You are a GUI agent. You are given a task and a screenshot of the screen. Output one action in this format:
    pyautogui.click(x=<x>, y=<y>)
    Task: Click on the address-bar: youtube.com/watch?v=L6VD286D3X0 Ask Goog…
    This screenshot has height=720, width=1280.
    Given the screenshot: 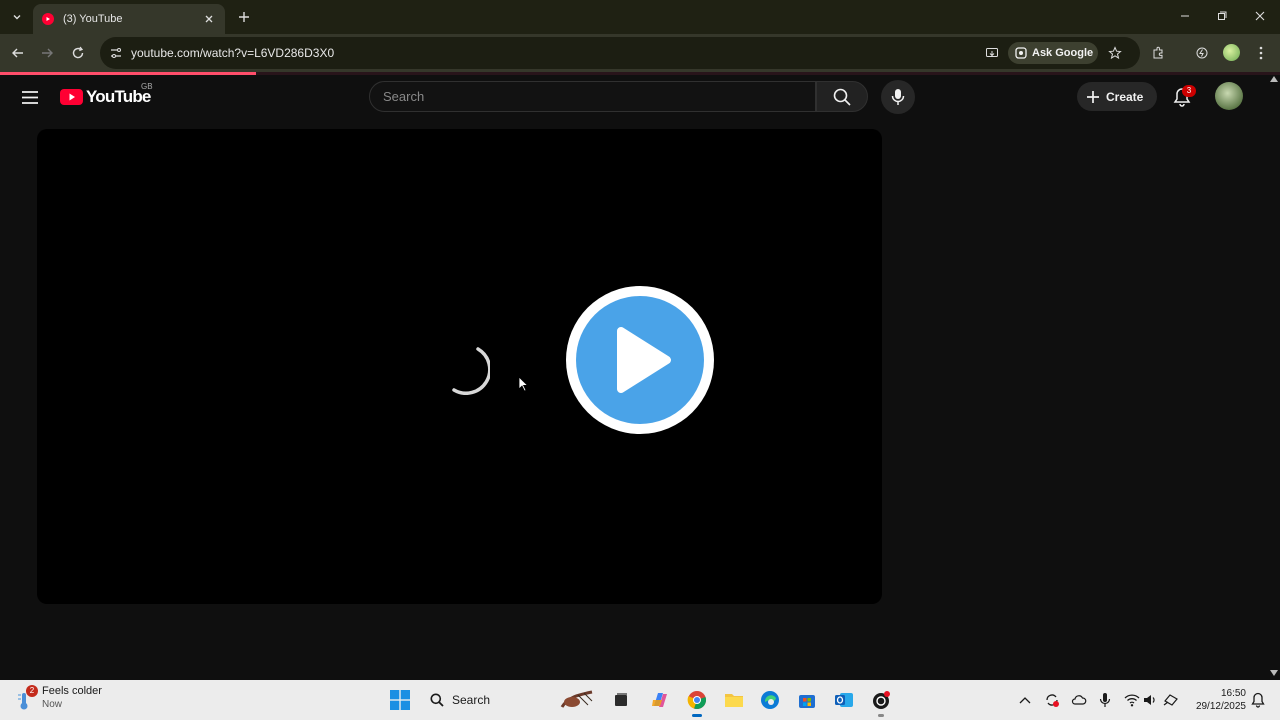 What is the action you would take?
    pyautogui.click(x=620, y=53)
    